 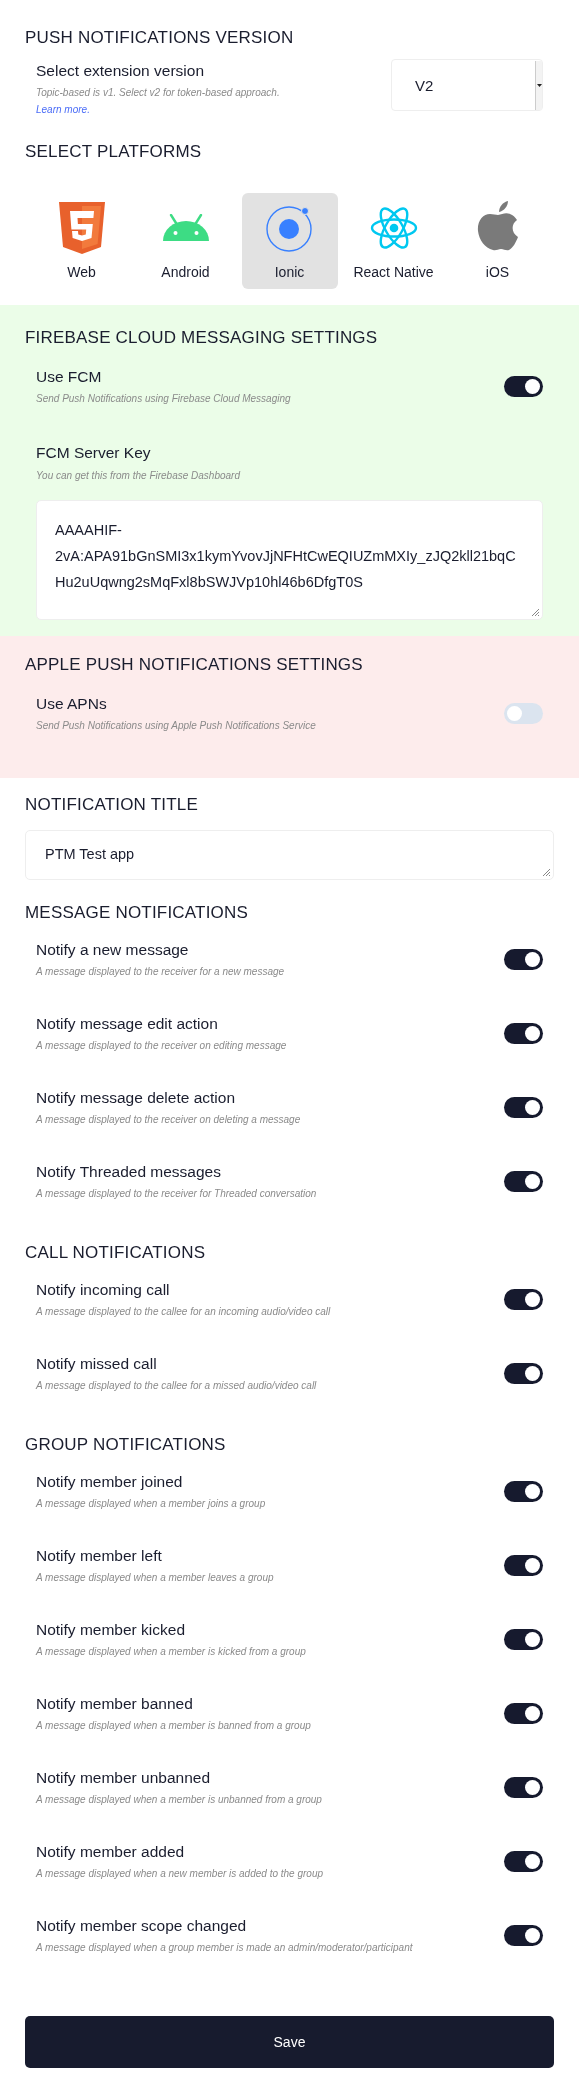 I want to click on platform-tile: Android, so click(x=185, y=241).